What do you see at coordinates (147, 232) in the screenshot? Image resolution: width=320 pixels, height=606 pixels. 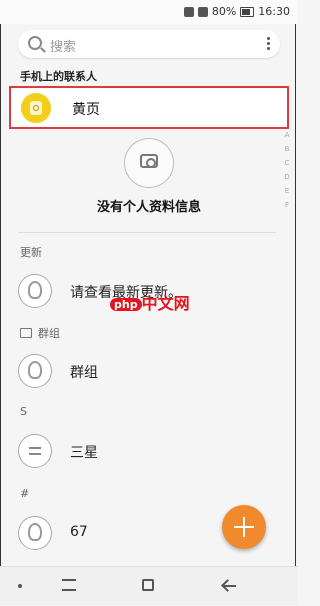 I see `divider` at bounding box center [147, 232].